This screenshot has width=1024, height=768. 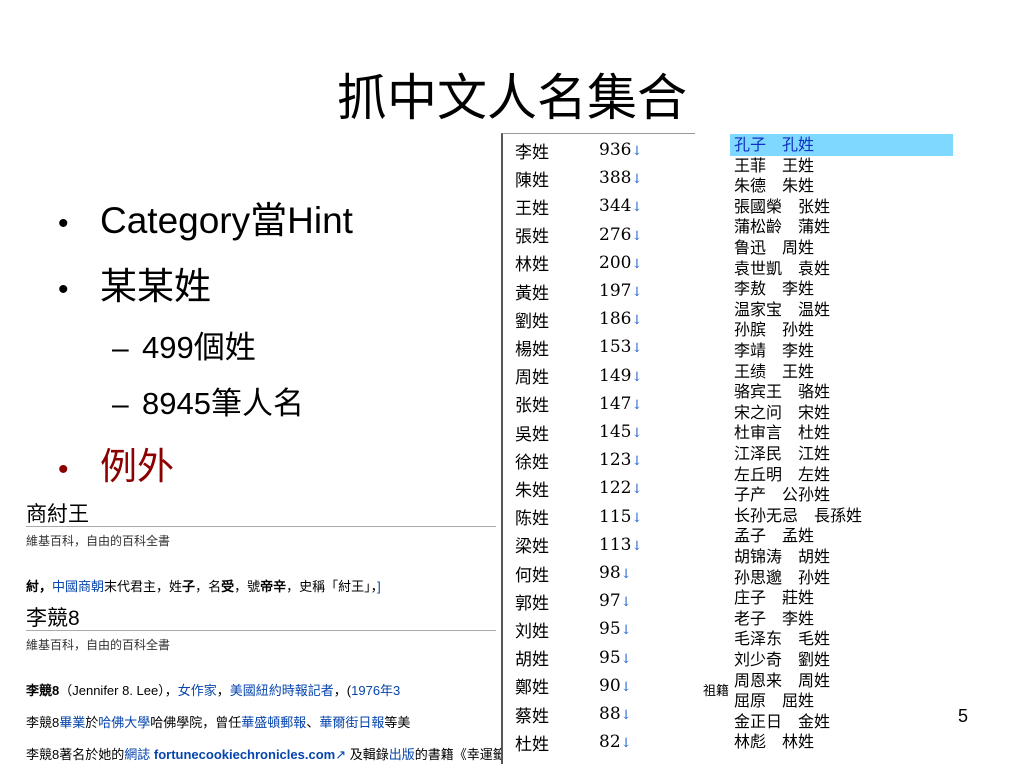 I want to click on name-row: 子产 公孙姓, so click(x=782, y=495).